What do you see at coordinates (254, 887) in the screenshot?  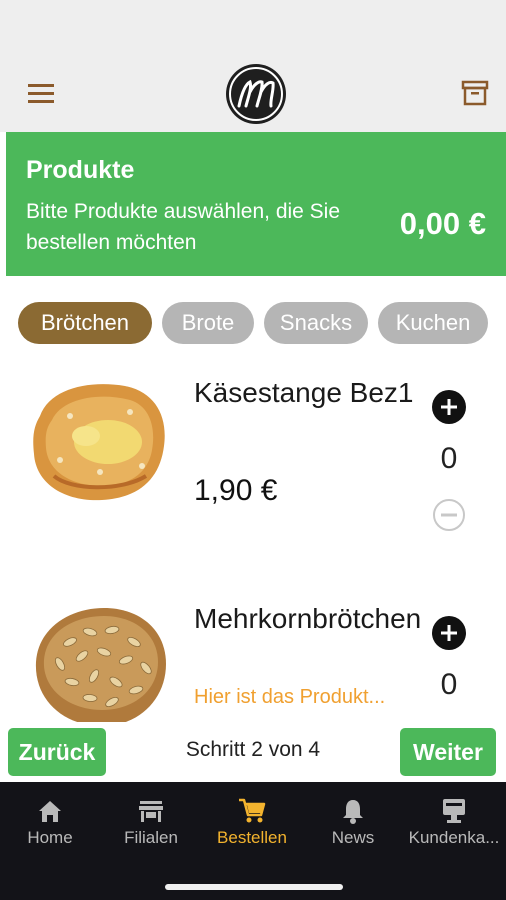 I see `home-indicator` at bounding box center [254, 887].